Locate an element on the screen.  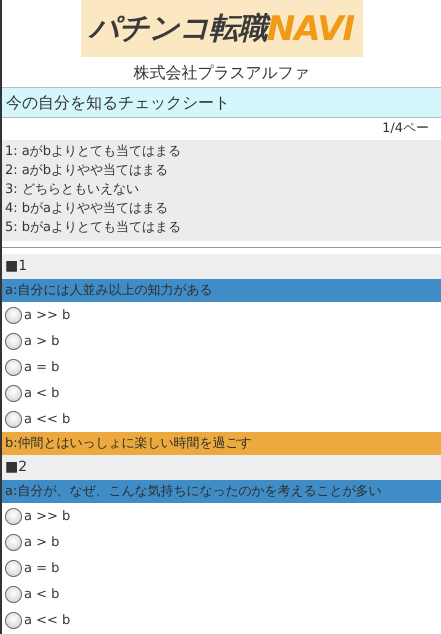
legend-item: 5: bがaよりとても当てはまる is located at coordinates (93, 228).